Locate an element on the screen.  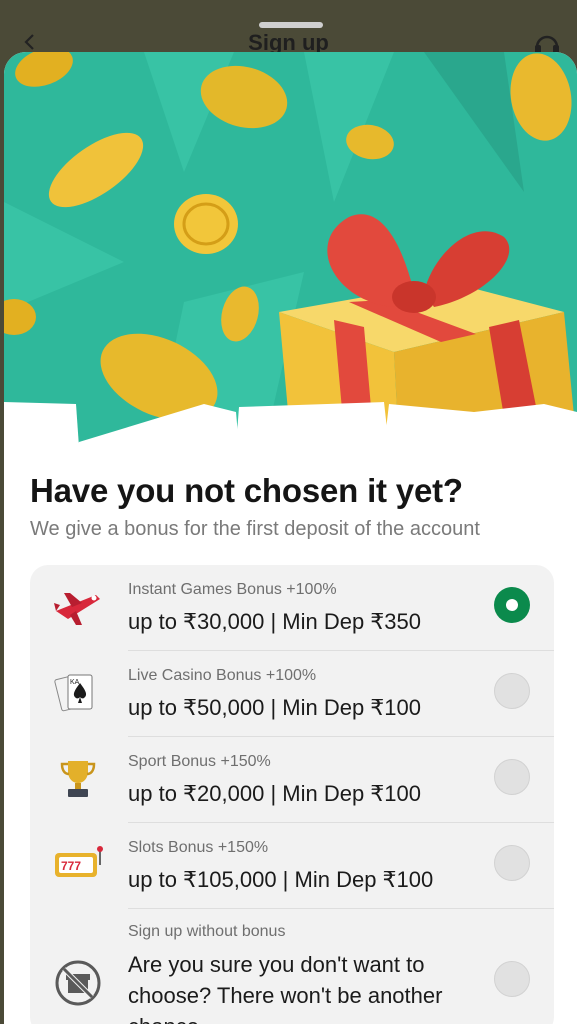
no-bonus-label: Sign up without bonus is located at coordinates (207, 931).